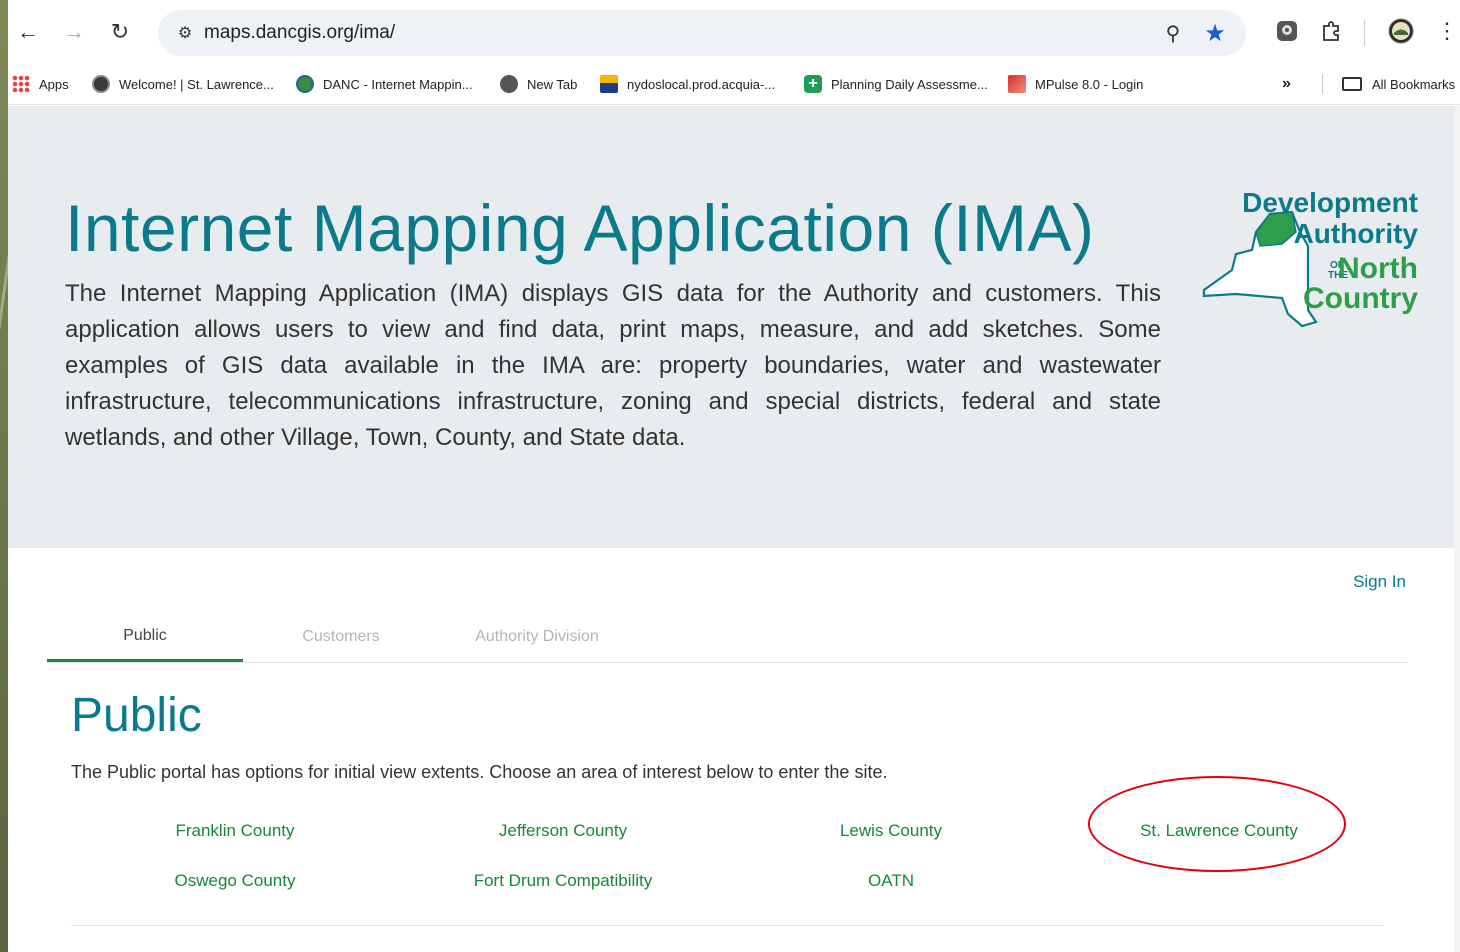  Describe the element at coordinates (1331, 31) in the screenshot. I see `extensions-puzzle-icon` at that location.